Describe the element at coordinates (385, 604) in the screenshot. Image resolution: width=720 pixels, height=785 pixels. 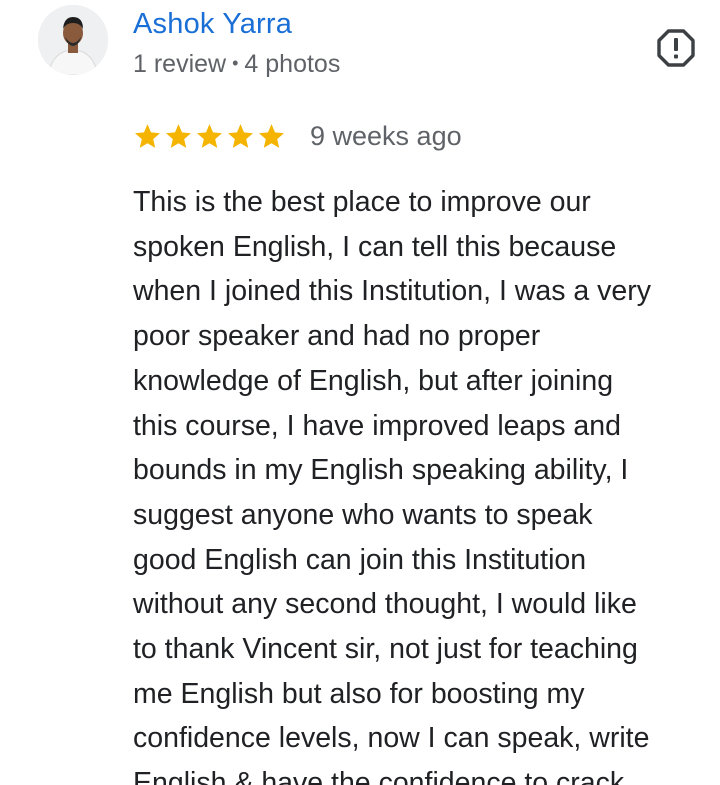
I see `review-line: without any second thought, I would like` at that location.